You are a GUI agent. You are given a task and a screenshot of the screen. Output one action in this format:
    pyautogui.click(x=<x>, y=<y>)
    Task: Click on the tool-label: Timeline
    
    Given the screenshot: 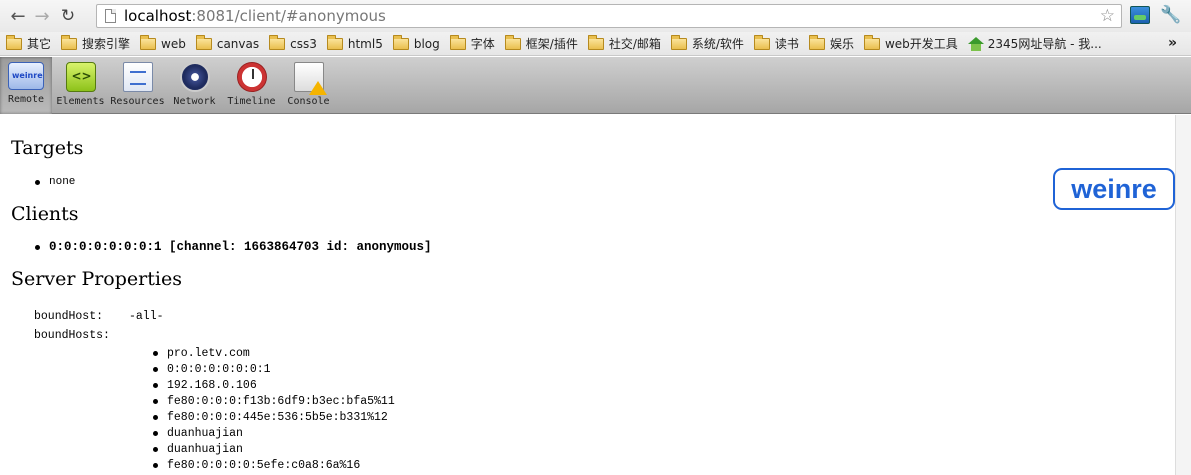 What is the action you would take?
    pyautogui.click(x=251, y=101)
    